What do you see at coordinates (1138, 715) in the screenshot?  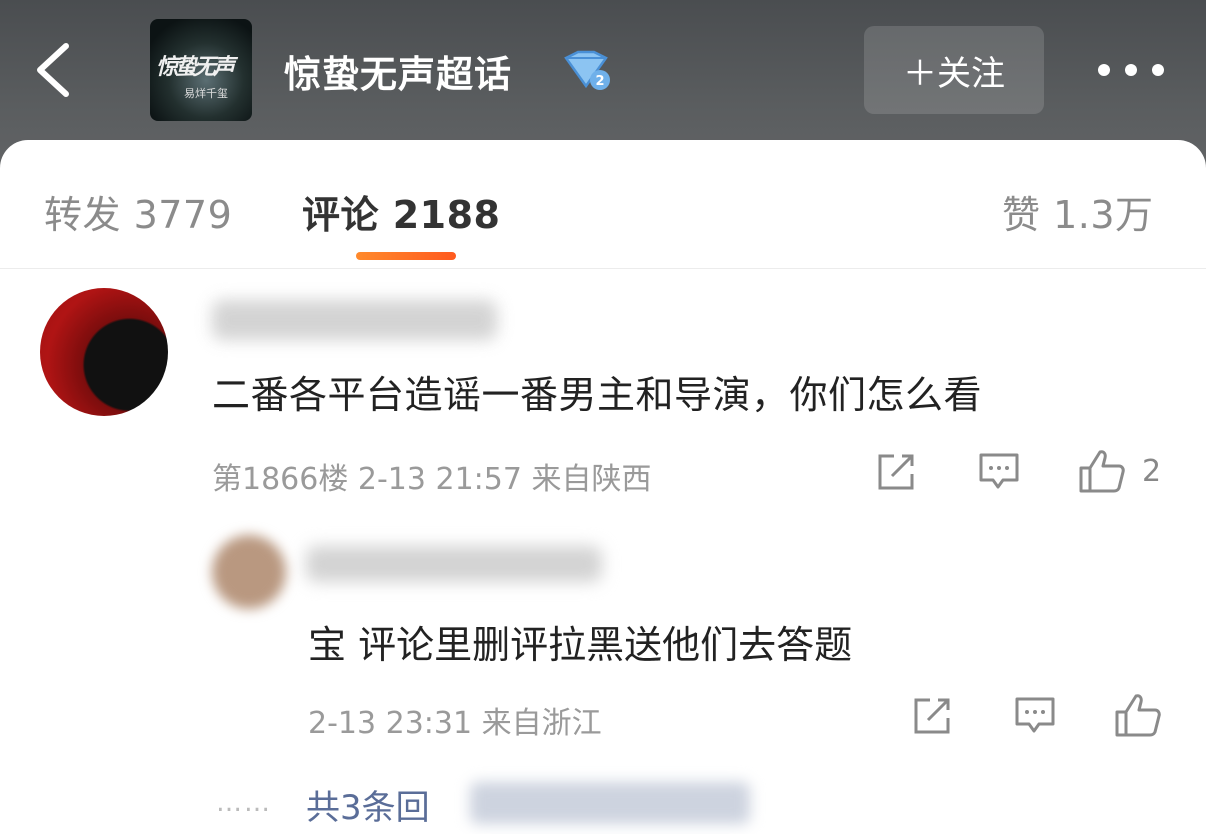 I see `reply-like-icon` at bounding box center [1138, 715].